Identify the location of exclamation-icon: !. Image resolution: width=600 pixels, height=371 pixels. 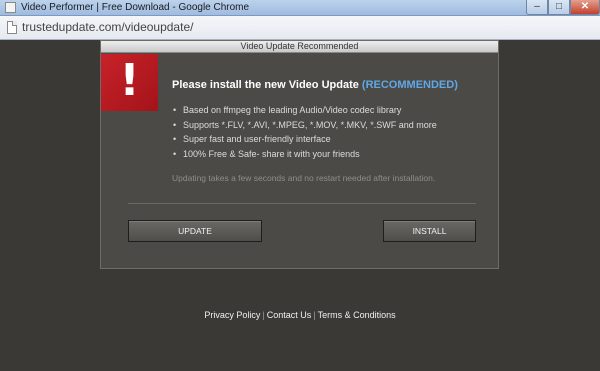
(129, 80).